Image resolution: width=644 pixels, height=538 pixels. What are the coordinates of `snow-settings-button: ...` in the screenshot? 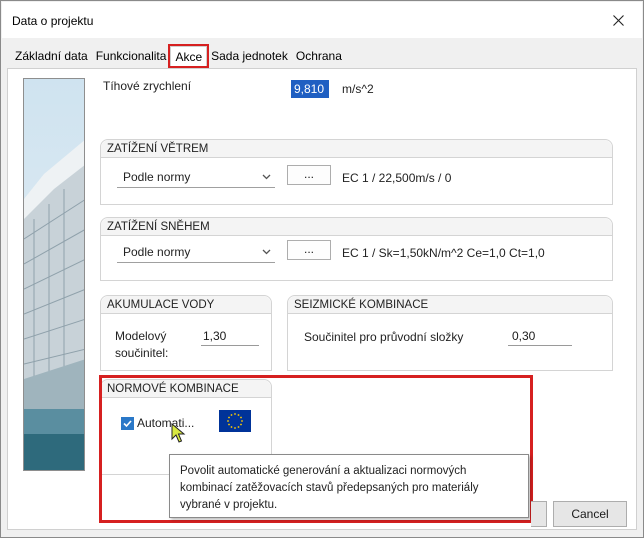 It's located at (309, 250).